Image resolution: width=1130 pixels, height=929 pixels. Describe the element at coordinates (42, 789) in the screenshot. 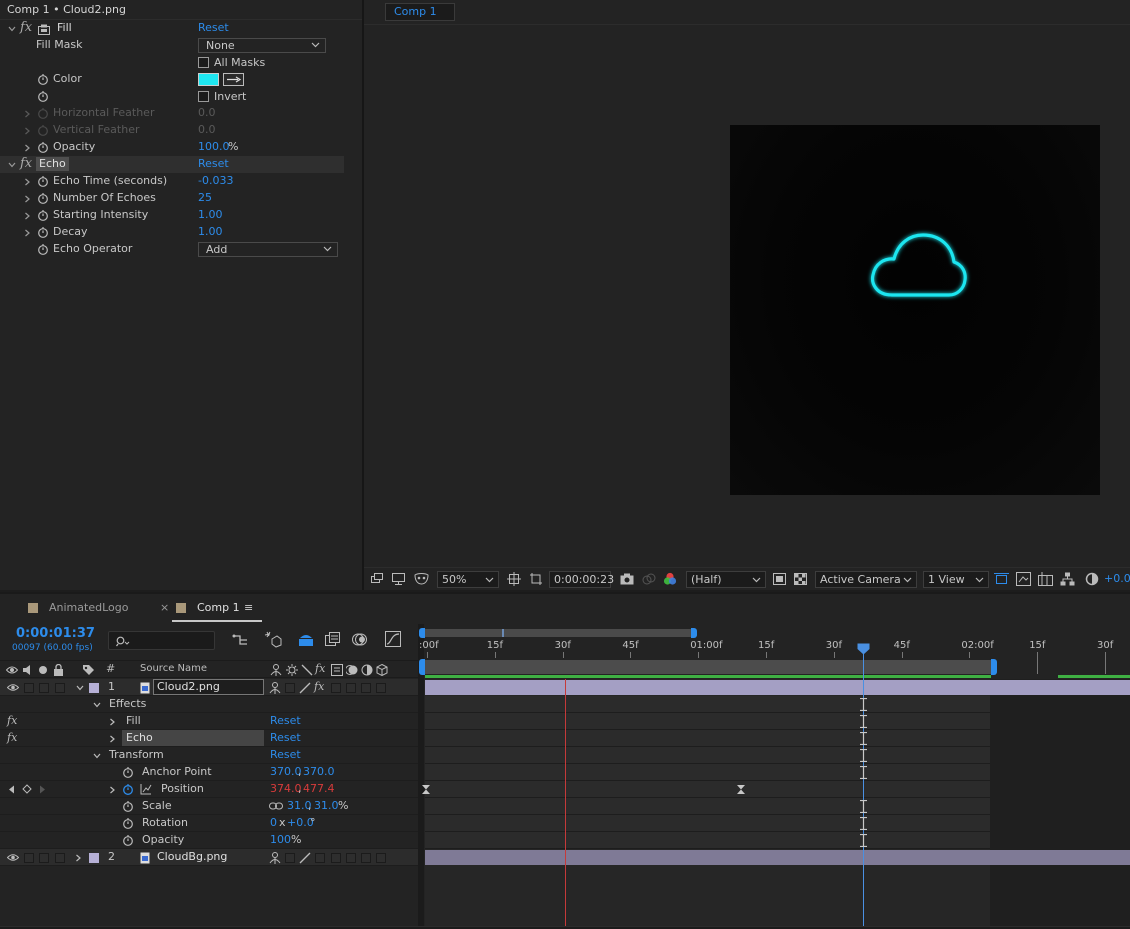

I see `next-keyframe-icon` at that location.